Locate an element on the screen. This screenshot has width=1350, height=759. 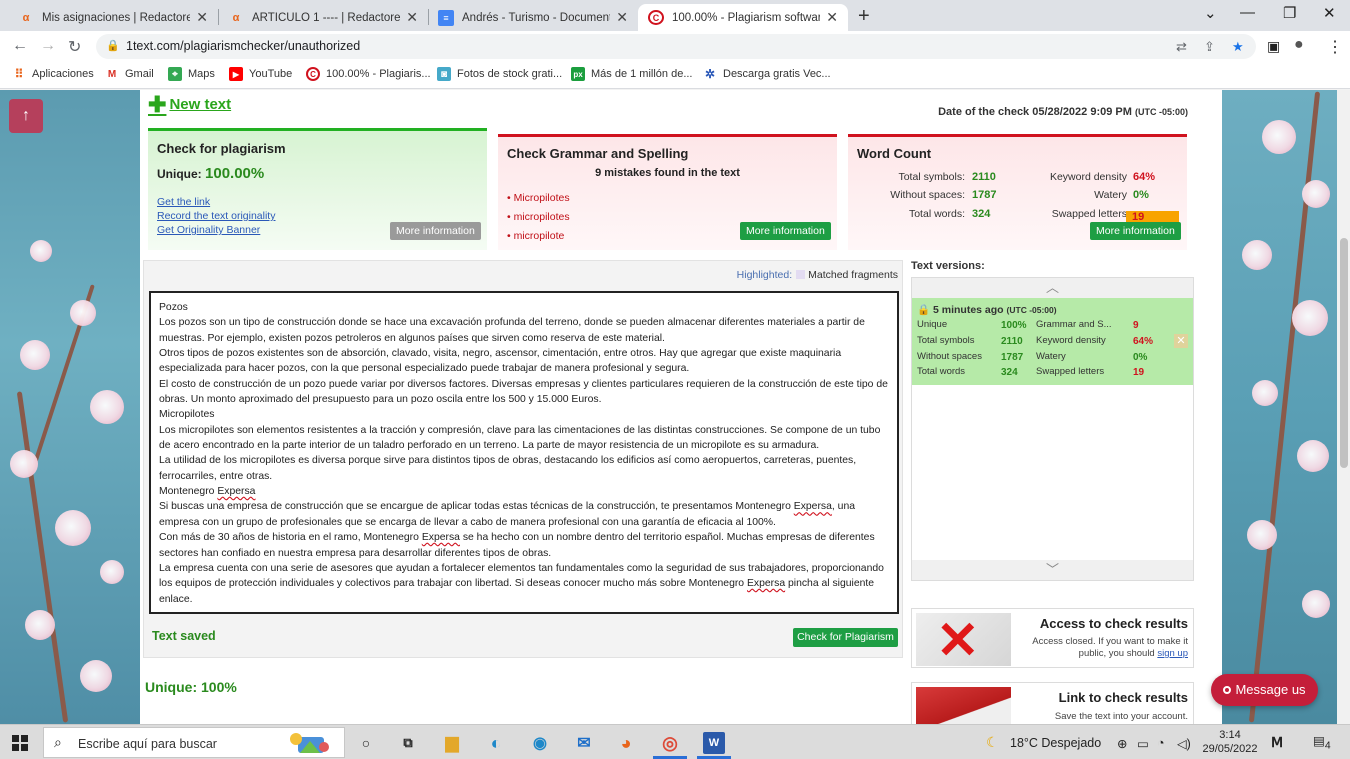
bookmark-maps: ⌖ Maps is located at coordinates (191, 74).